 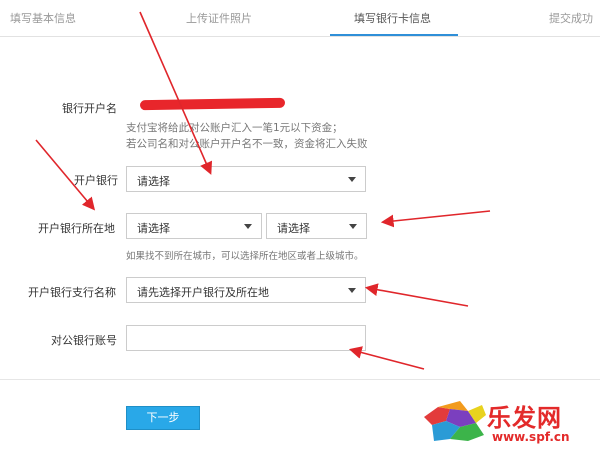 What do you see at coordinates (416, 295) in the screenshot?
I see `arrow-to-branch-select` at bounding box center [416, 295].